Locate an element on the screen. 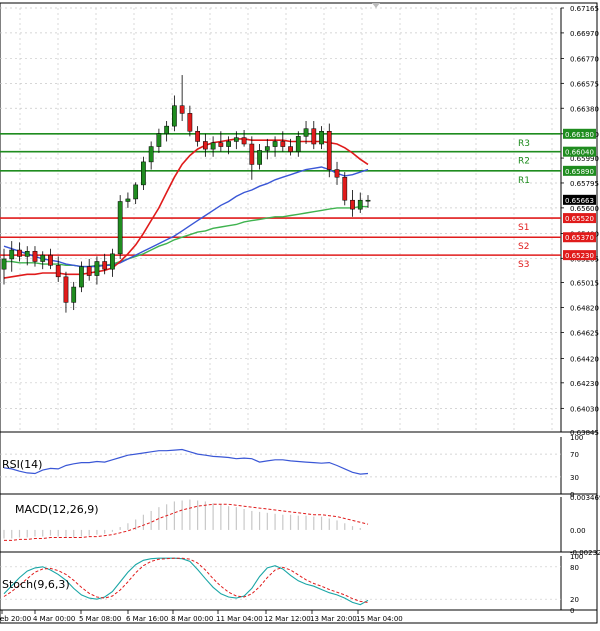 The height and width of the screenshot is (631, 600). main-y-tick-label: 0.66380 is located at coordinates (584, 109).